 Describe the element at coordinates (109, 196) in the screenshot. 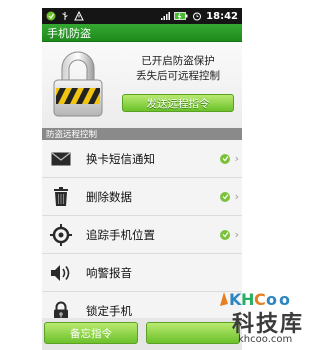

I see `list-item-label: 删除数据` at that location.